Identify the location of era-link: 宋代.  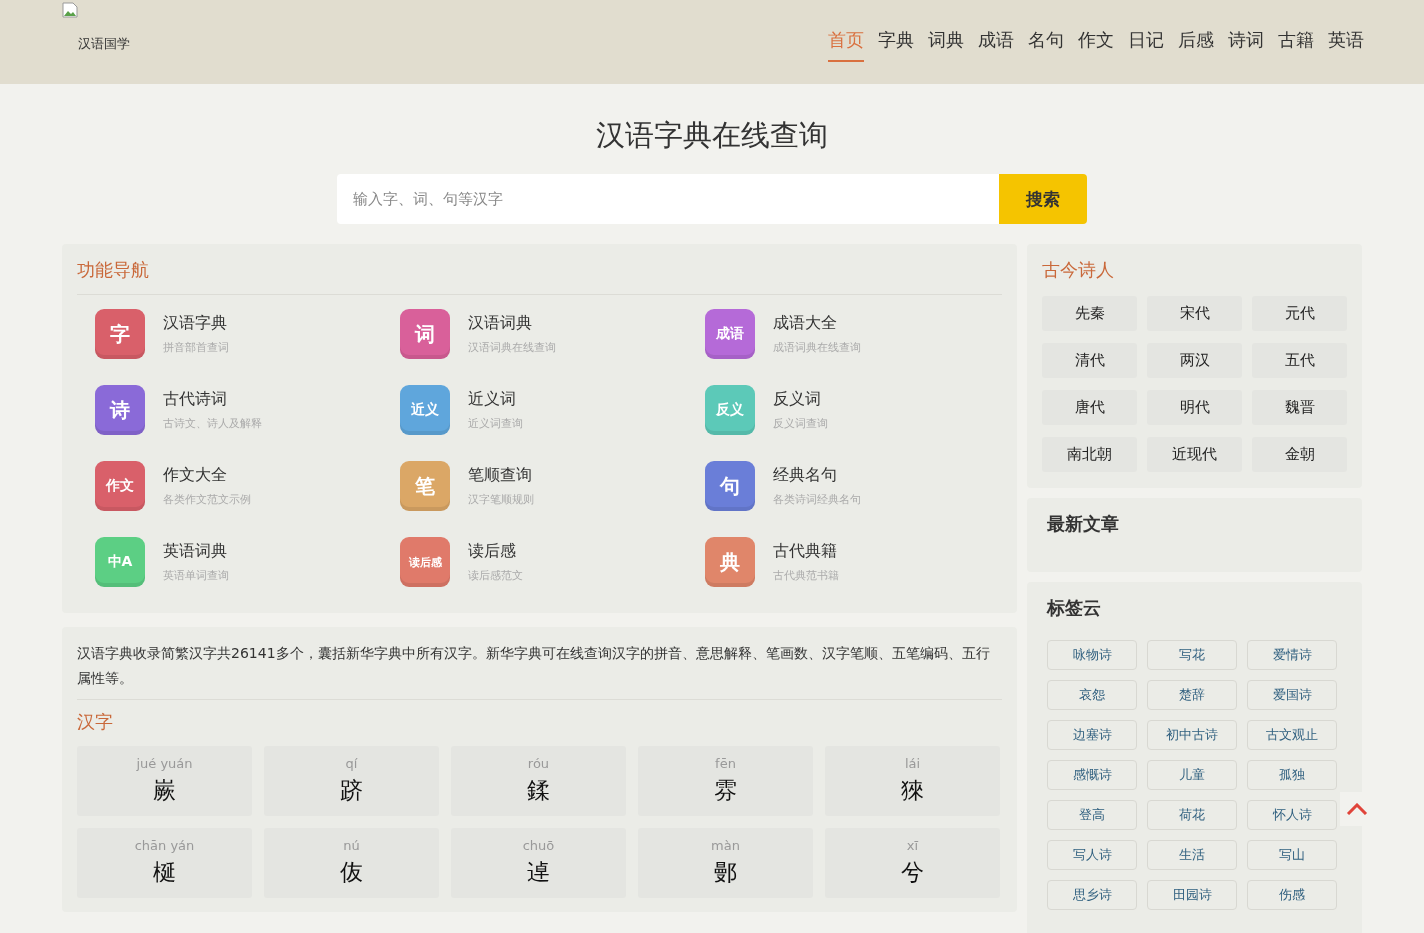
(1194, 313).